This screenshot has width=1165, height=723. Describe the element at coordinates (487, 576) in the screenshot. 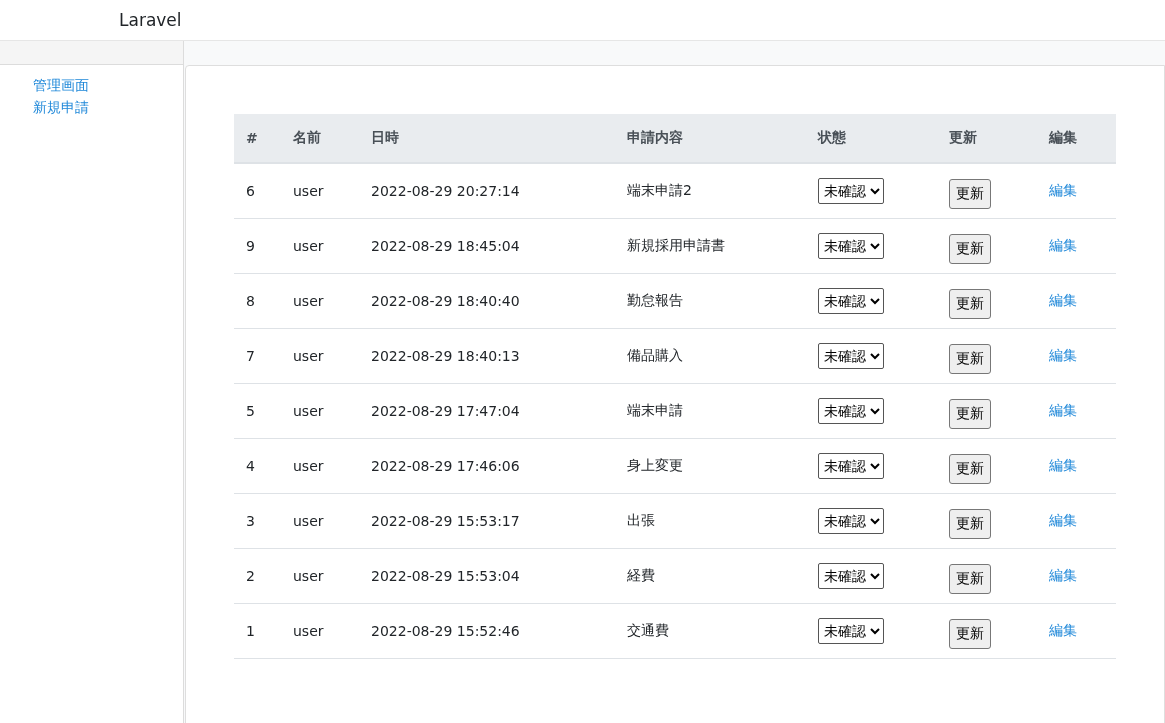

I see `table-cell: 2022-08-29 15:53:04` at that location.